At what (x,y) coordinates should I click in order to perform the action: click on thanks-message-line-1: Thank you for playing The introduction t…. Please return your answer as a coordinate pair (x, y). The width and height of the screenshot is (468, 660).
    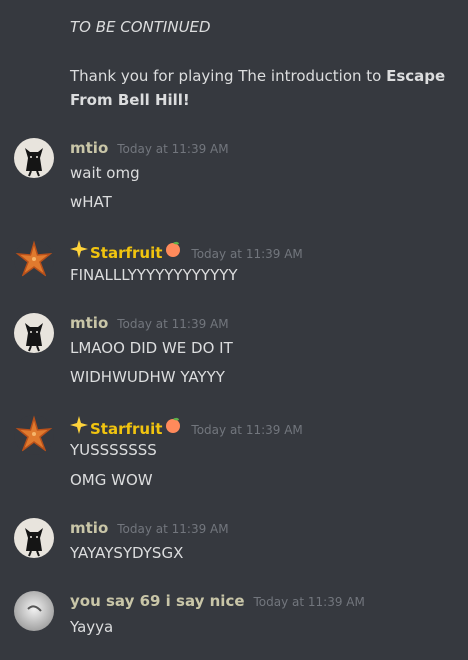
    Looking at the image, I should click on (257, 76).